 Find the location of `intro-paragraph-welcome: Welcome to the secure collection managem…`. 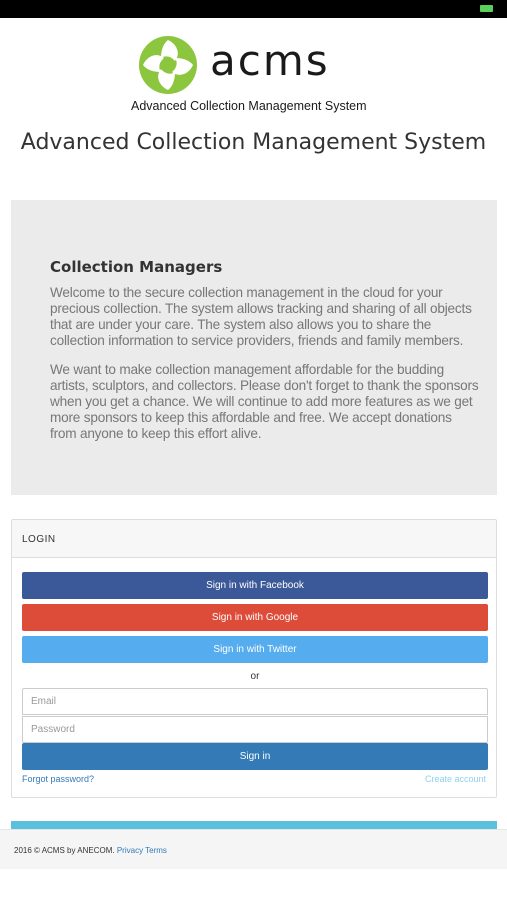

intro-paragraph-welcome: Welcome to the secure collection managem… is located at coordinates (261, 316).